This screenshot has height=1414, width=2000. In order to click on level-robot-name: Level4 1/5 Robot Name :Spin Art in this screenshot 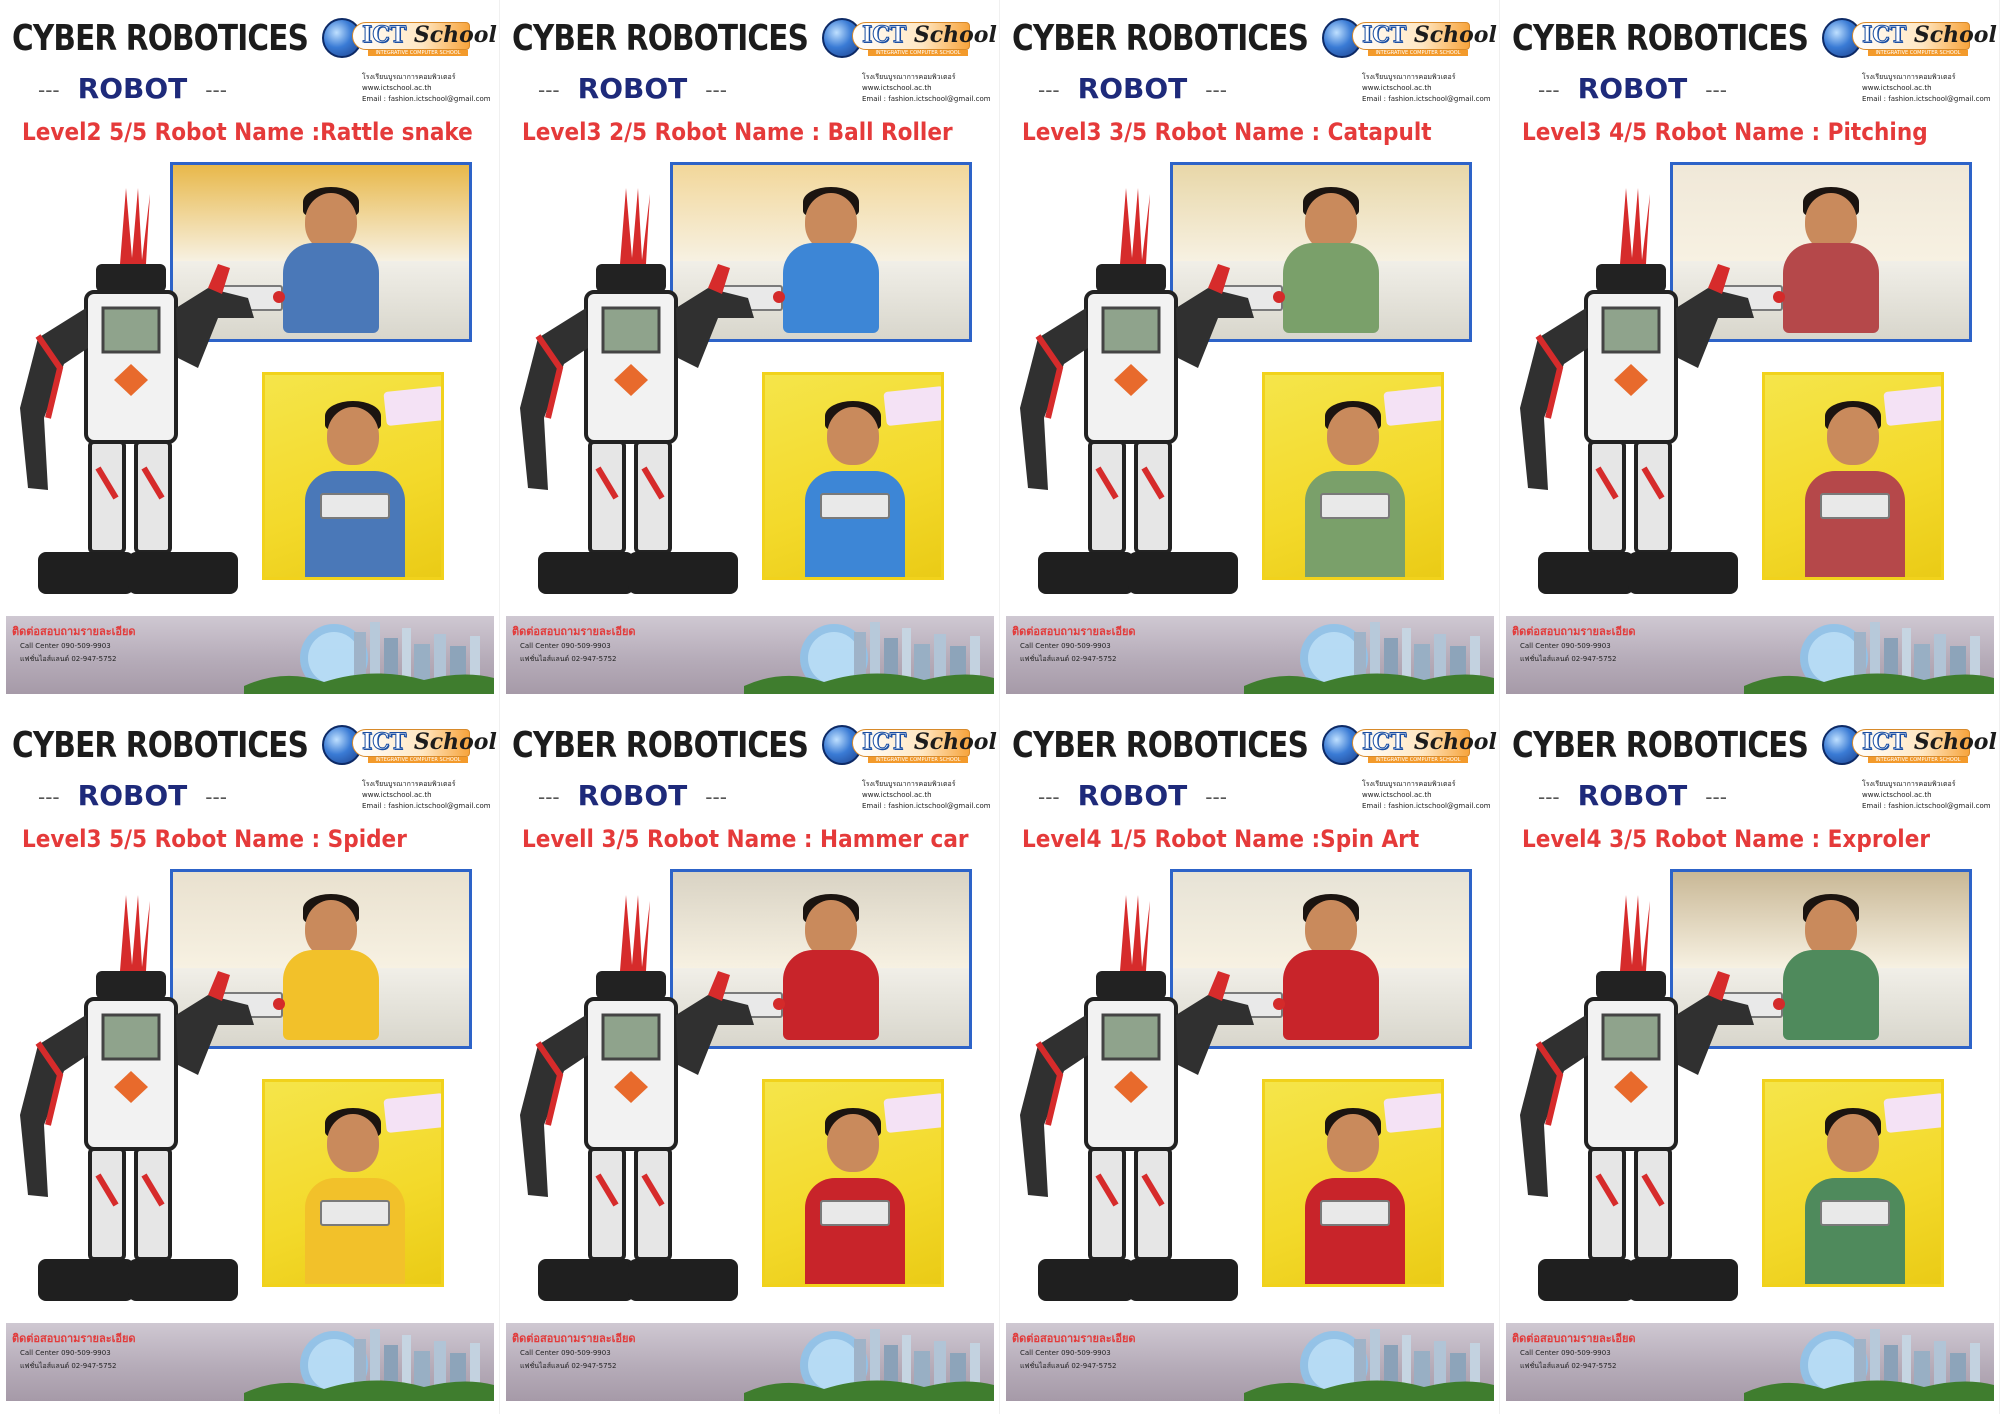, I will do `click(1221, 839)`.